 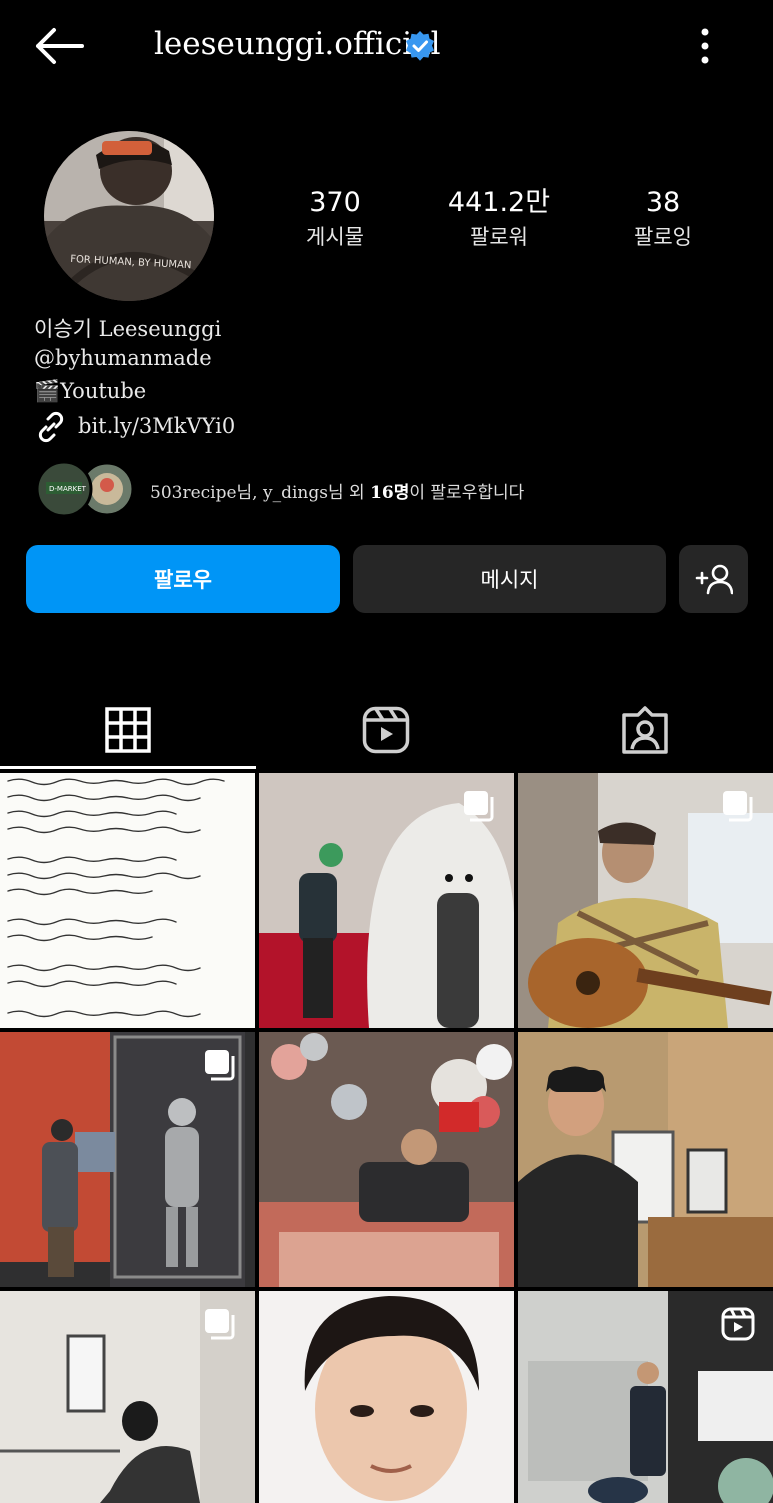 What do you see at coordinates (68, 489) in the screenshot?
I see `svg-text: D-MARKET` at bounding box center [68, 489].